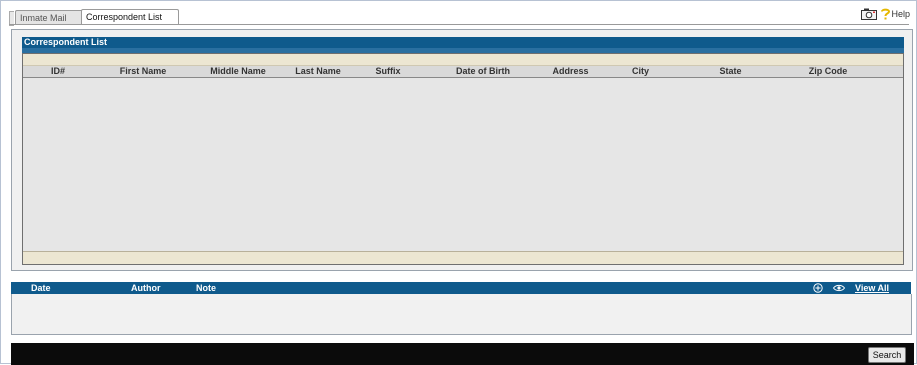 This screenshot has height=365, width=917. Describe the element at coordinates (461, 288) in the screenshot. I see `notes-header: Date Author Note View All` at that location.